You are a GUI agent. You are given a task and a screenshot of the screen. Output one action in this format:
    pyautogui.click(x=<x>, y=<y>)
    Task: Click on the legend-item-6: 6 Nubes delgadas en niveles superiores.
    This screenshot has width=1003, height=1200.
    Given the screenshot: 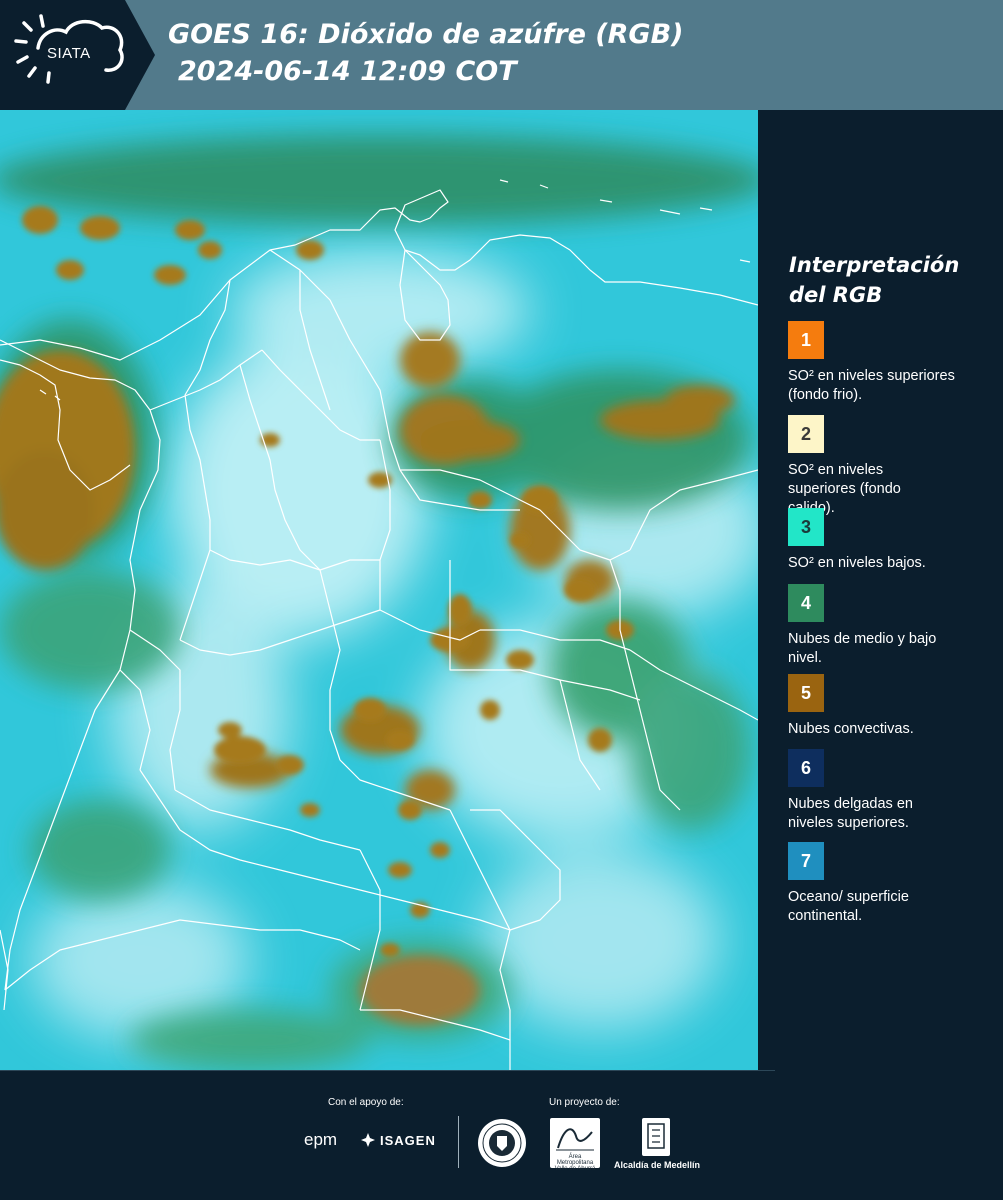 What is the action you would take?
    pyautogui.click(x=893, y=791)
    